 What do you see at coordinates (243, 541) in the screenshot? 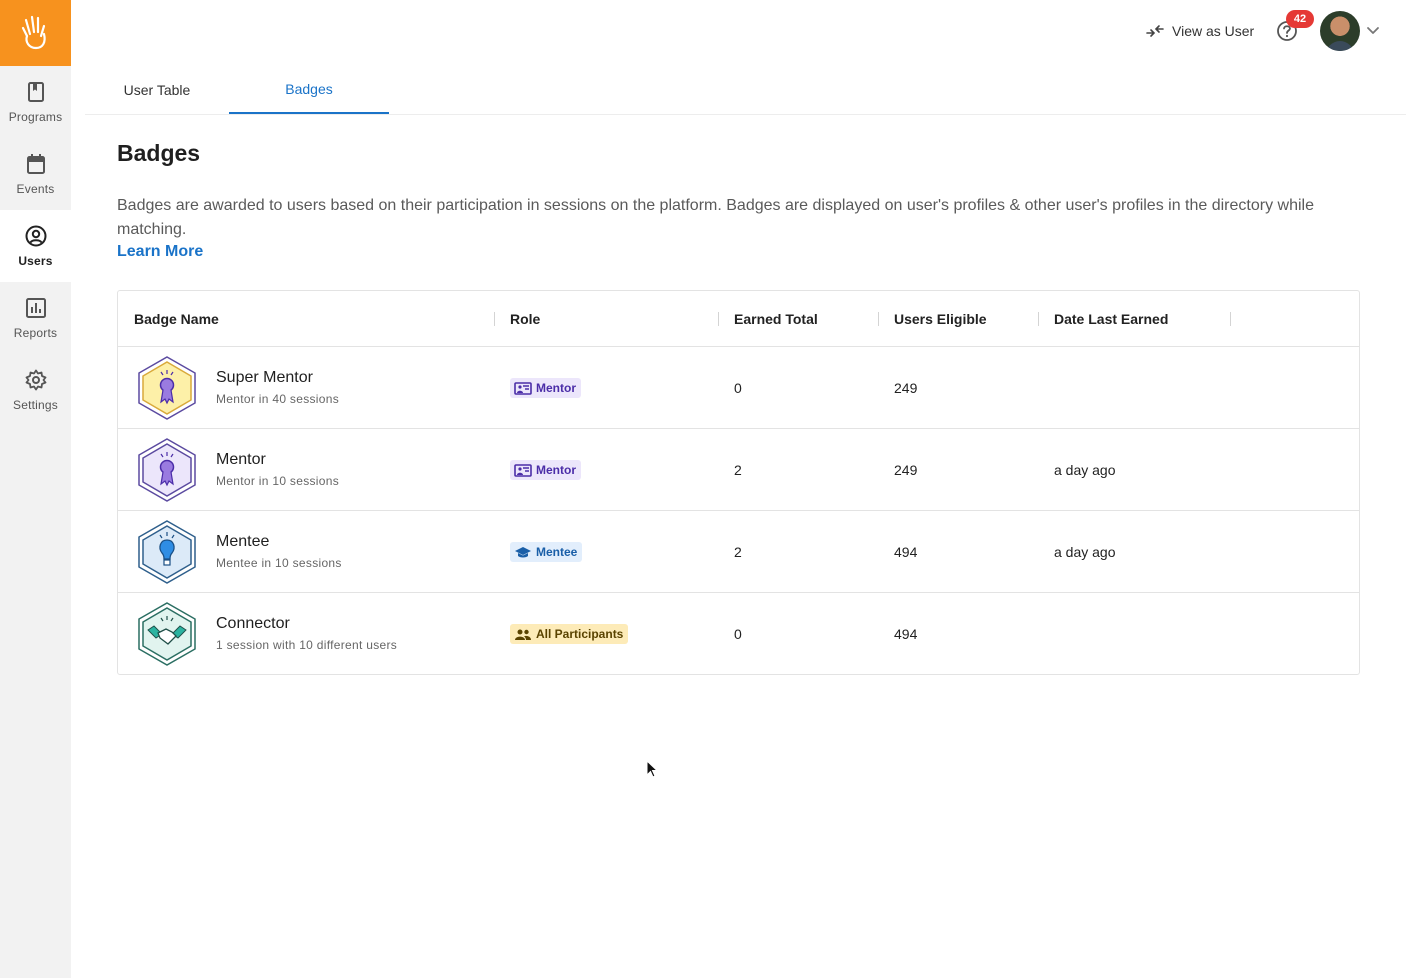
I see `badge-name: Mentee` at bounding box center [243, 541].